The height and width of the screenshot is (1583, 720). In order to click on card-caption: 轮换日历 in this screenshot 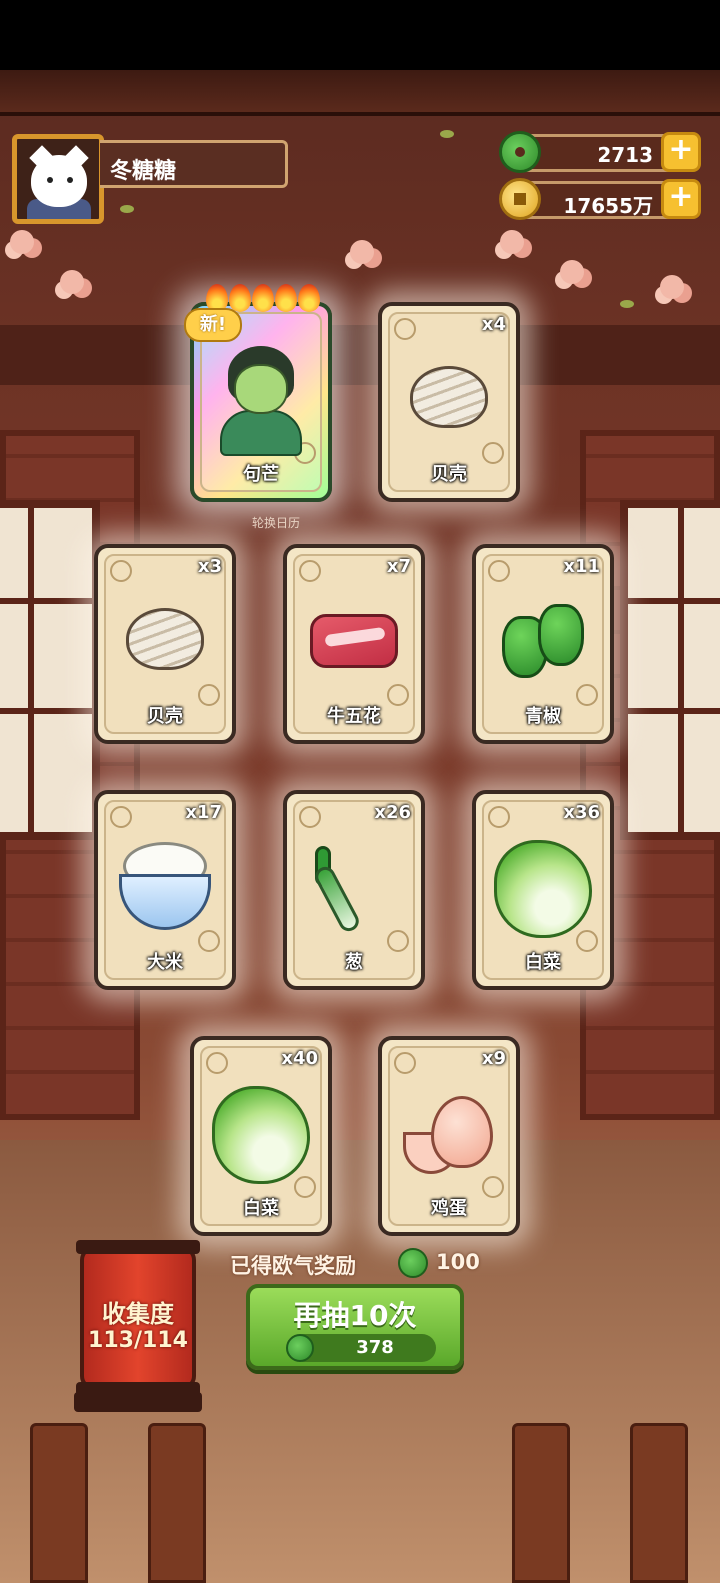, I will do `click(275, 523)`.